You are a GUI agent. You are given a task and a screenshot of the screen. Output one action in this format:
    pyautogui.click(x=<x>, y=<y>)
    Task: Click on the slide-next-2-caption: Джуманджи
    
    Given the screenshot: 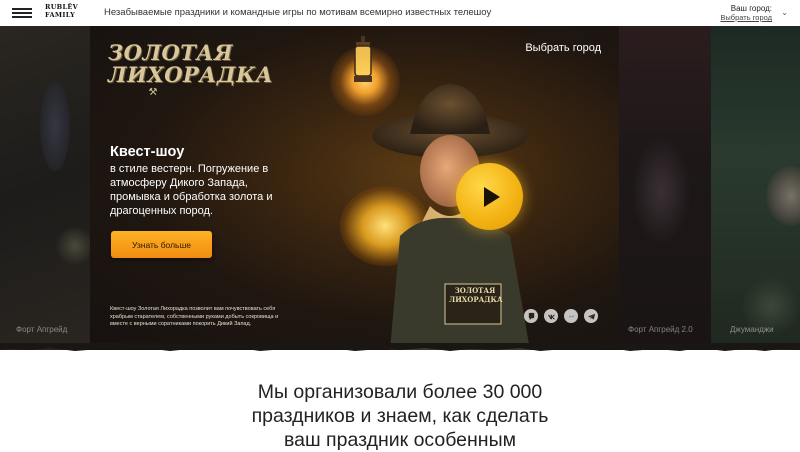 What is the action you would take?
    pyautogui.click(x=752, y=329)
    